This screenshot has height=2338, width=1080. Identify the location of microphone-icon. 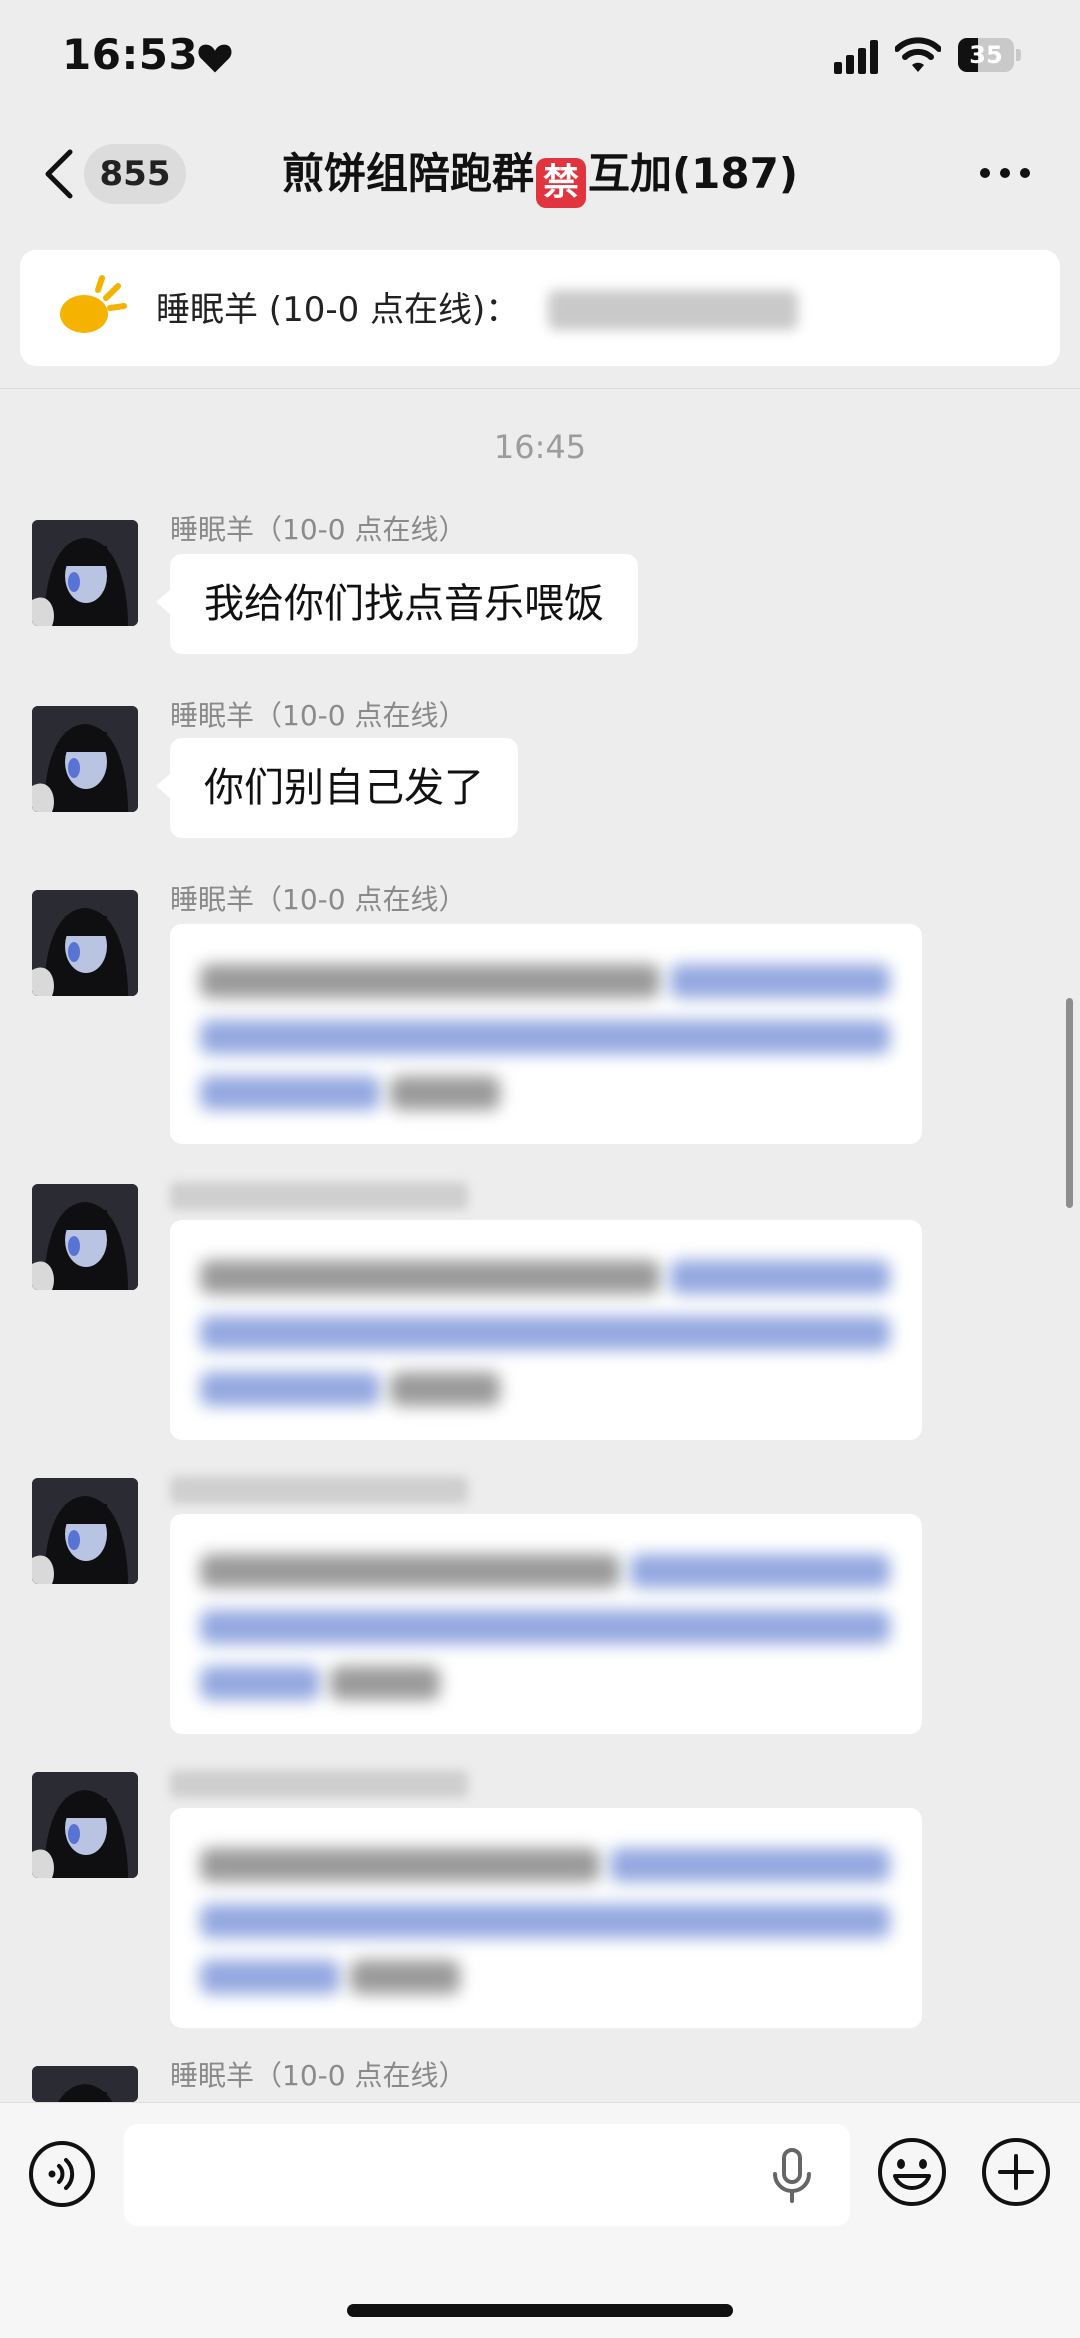
(792, 2176).